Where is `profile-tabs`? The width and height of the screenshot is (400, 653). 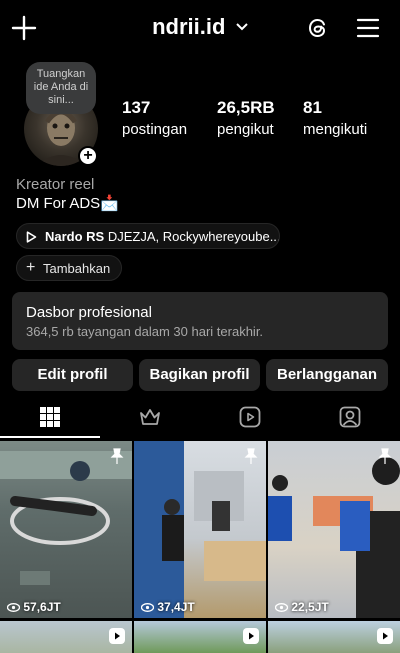 profile-tabs is located at coordinates (200, 418).